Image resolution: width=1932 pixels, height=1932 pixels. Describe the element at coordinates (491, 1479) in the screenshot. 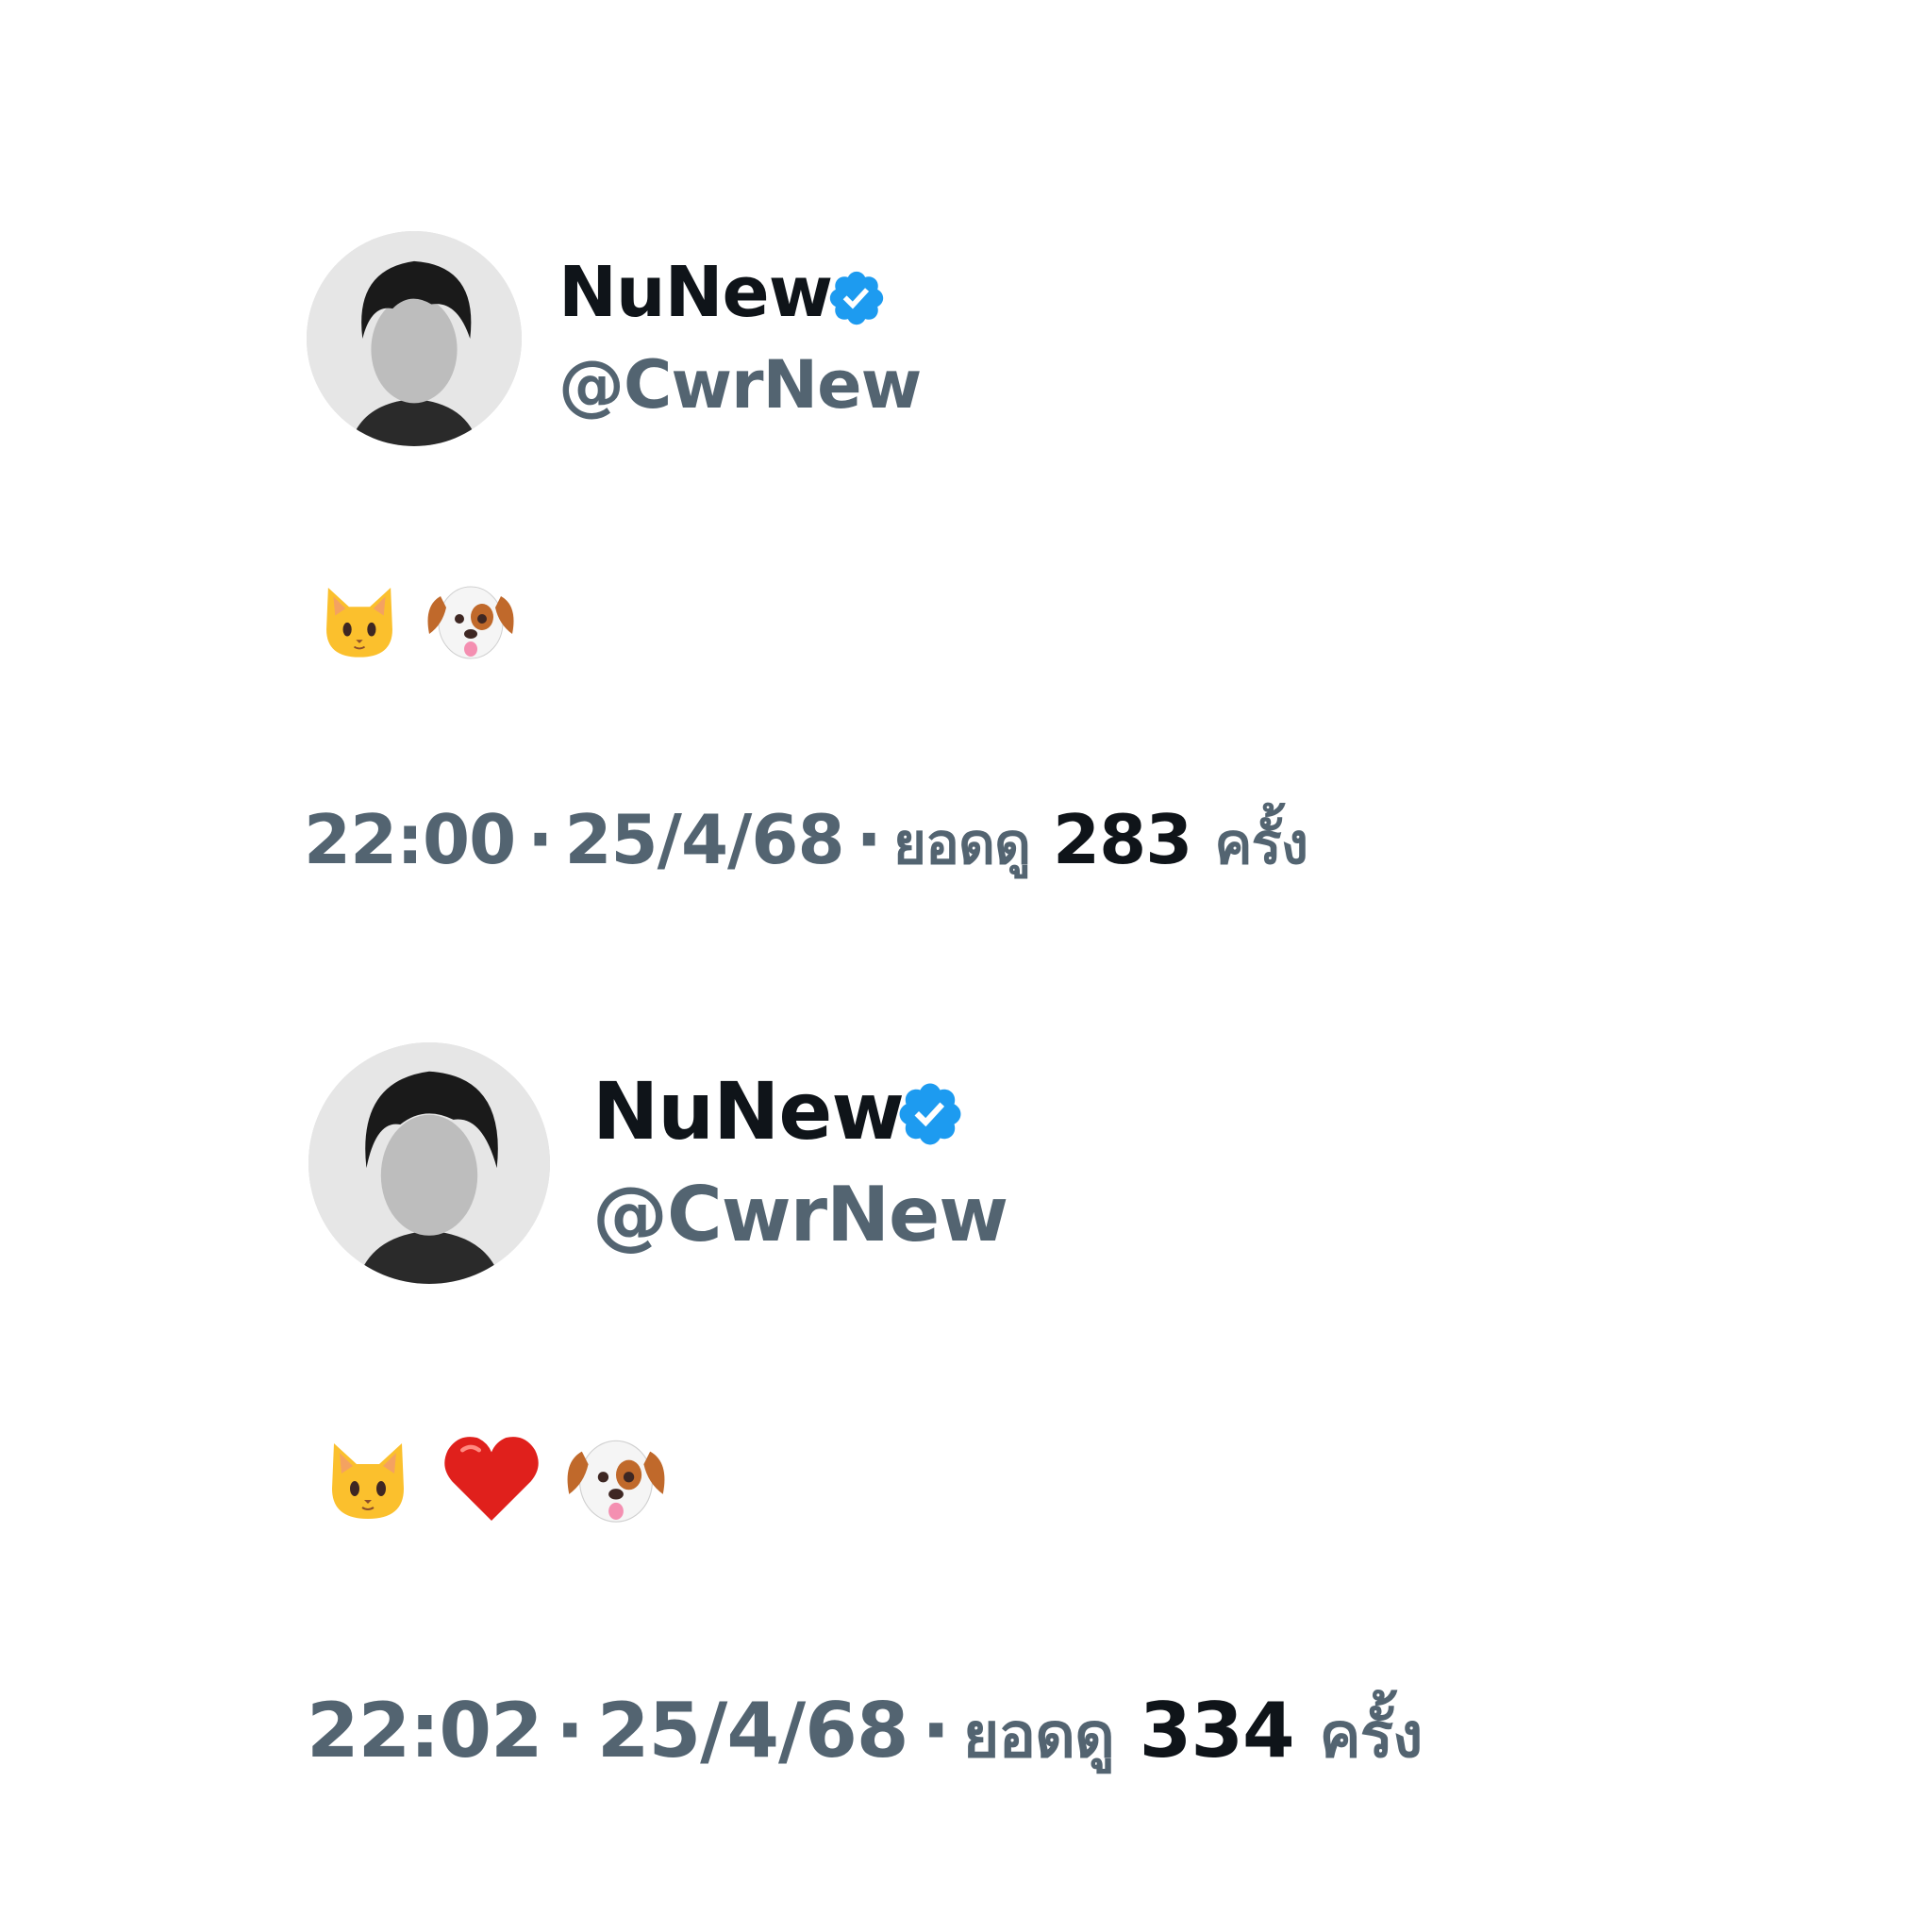

I see `red-heart-icon` at that location.